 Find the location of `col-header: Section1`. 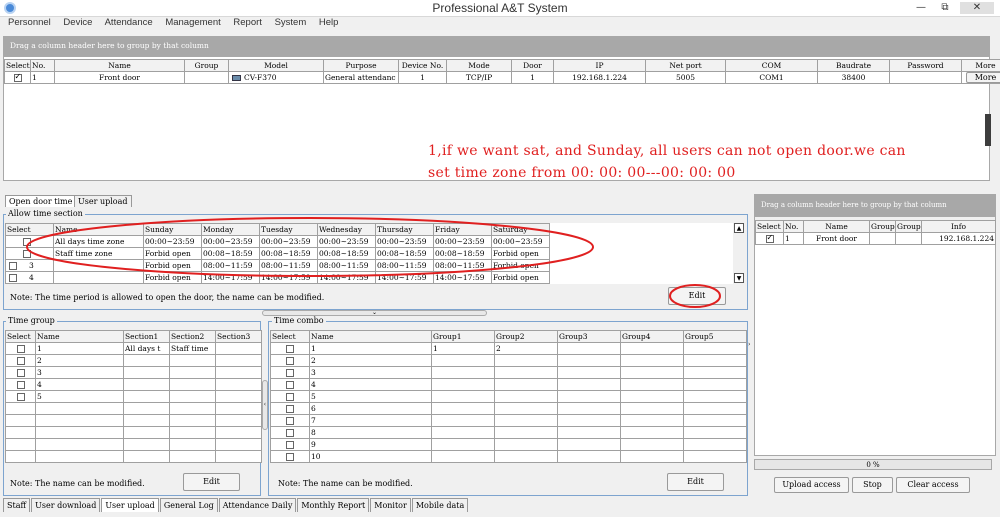

col-header: Section1 is located at coordinates (146, 336).